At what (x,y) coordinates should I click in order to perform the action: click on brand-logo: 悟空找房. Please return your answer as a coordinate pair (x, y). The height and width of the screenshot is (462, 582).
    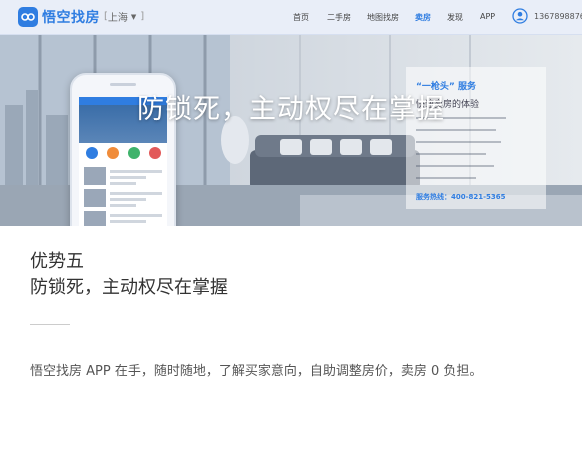
    Looking at the image, I should click on (59, 17).